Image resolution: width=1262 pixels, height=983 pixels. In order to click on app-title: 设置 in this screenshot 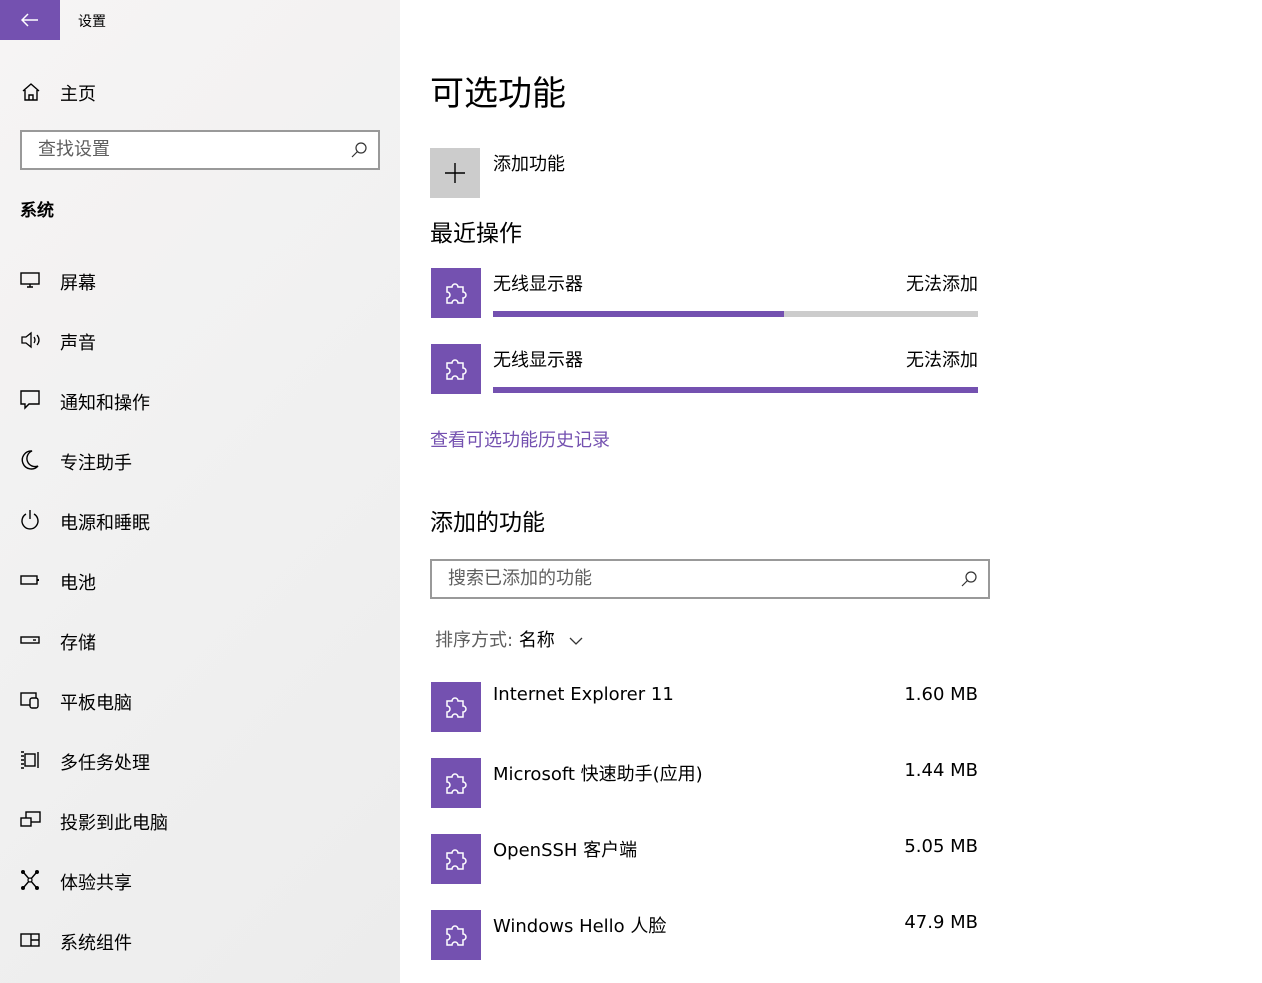, I will do `click(92, 22)`.